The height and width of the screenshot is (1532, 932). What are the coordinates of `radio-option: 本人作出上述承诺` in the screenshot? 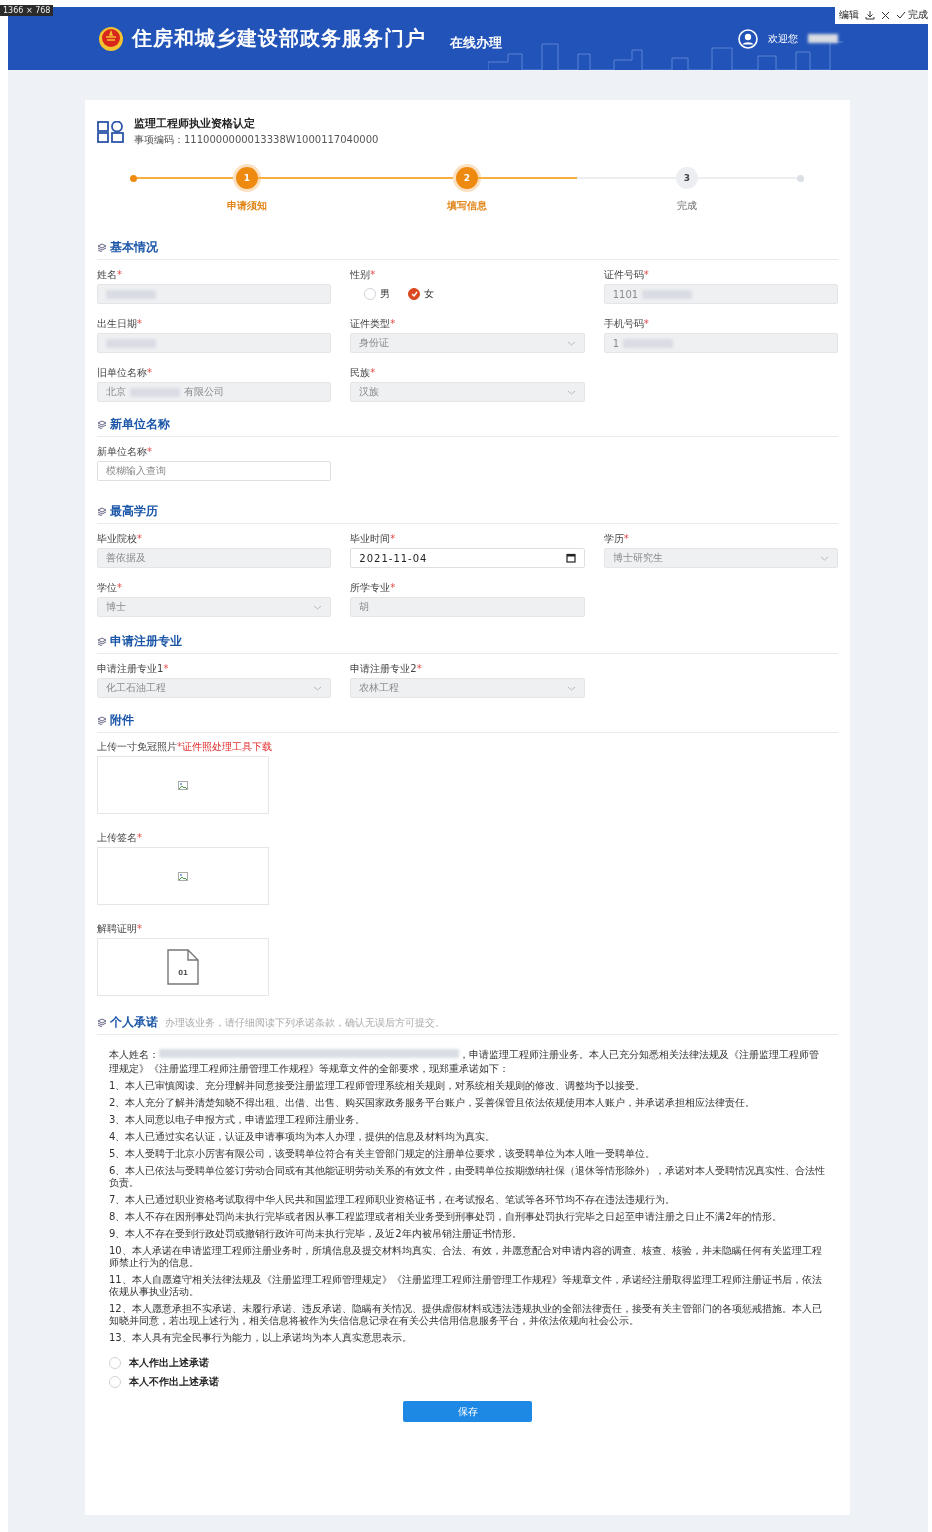 It's located at (467, 1363).